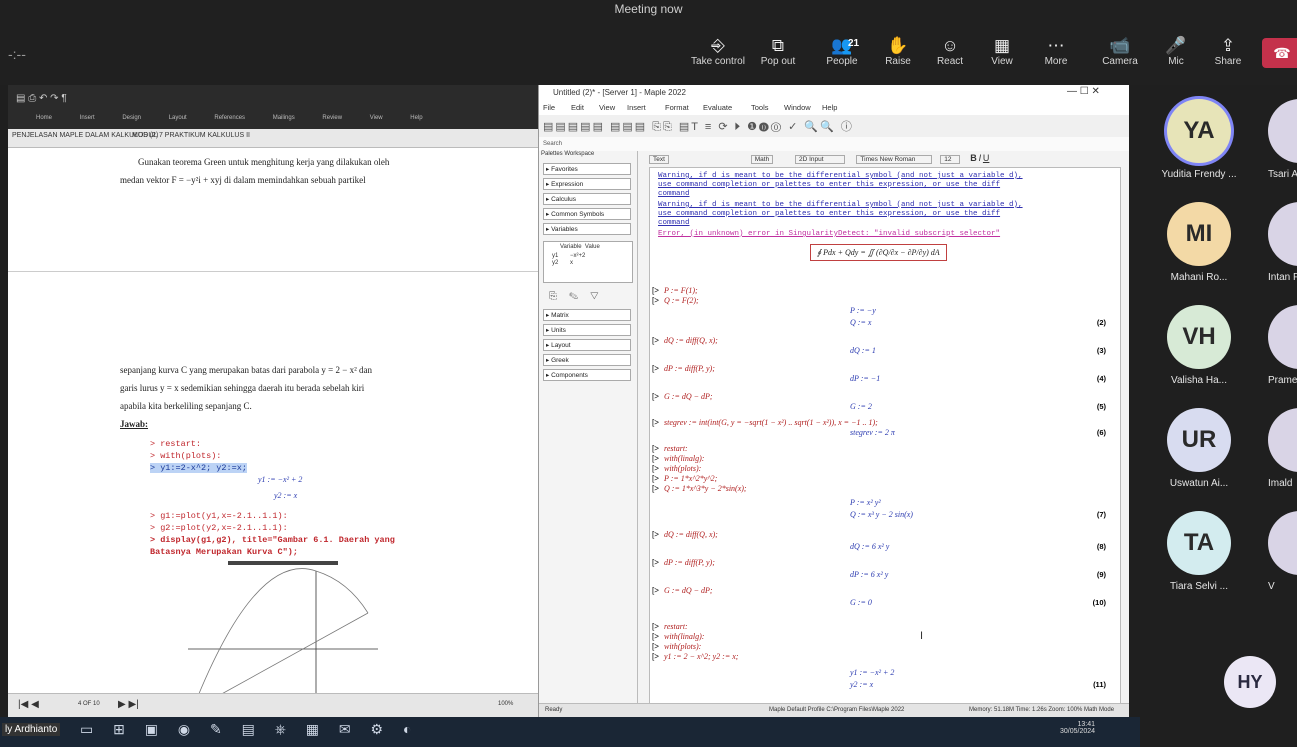 Image resolution: width=1297 pixels, height=747 pixels. I want to click on share-button: ⇪ Share, so click(1228, 51).